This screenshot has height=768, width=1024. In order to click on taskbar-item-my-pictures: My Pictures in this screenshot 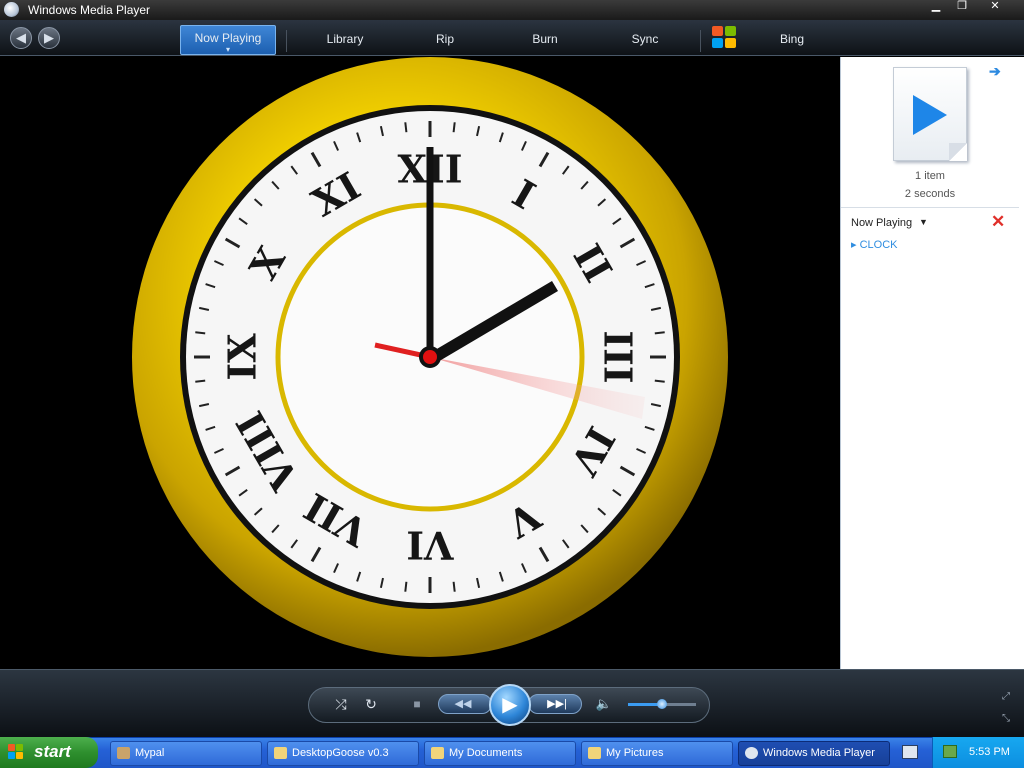, I will do `click(657, 753)`.